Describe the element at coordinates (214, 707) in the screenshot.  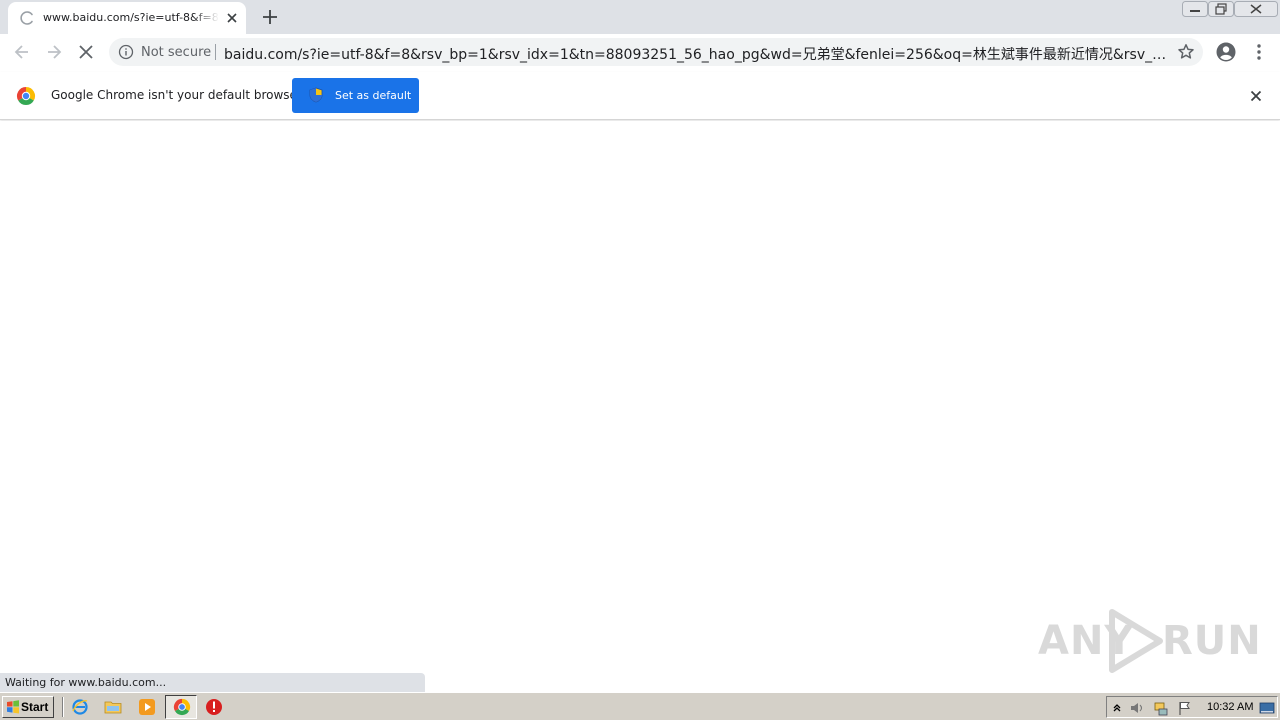
I see `alert-app-icon` at that location.